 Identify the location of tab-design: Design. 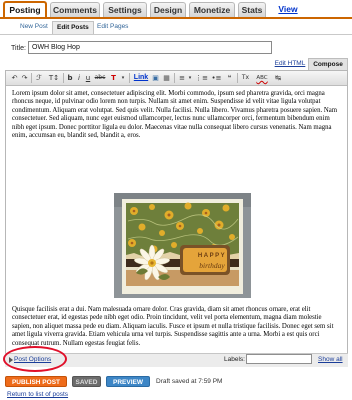
(168, 9).